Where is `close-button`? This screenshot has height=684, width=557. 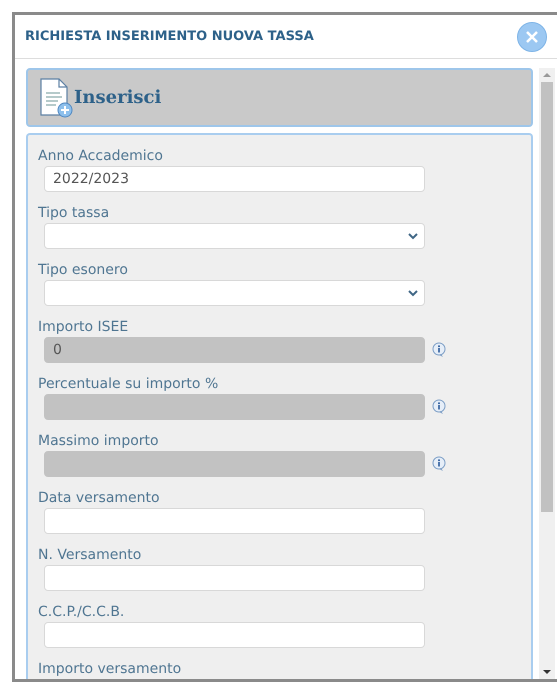
close-button is located at coordinates (532, 37).